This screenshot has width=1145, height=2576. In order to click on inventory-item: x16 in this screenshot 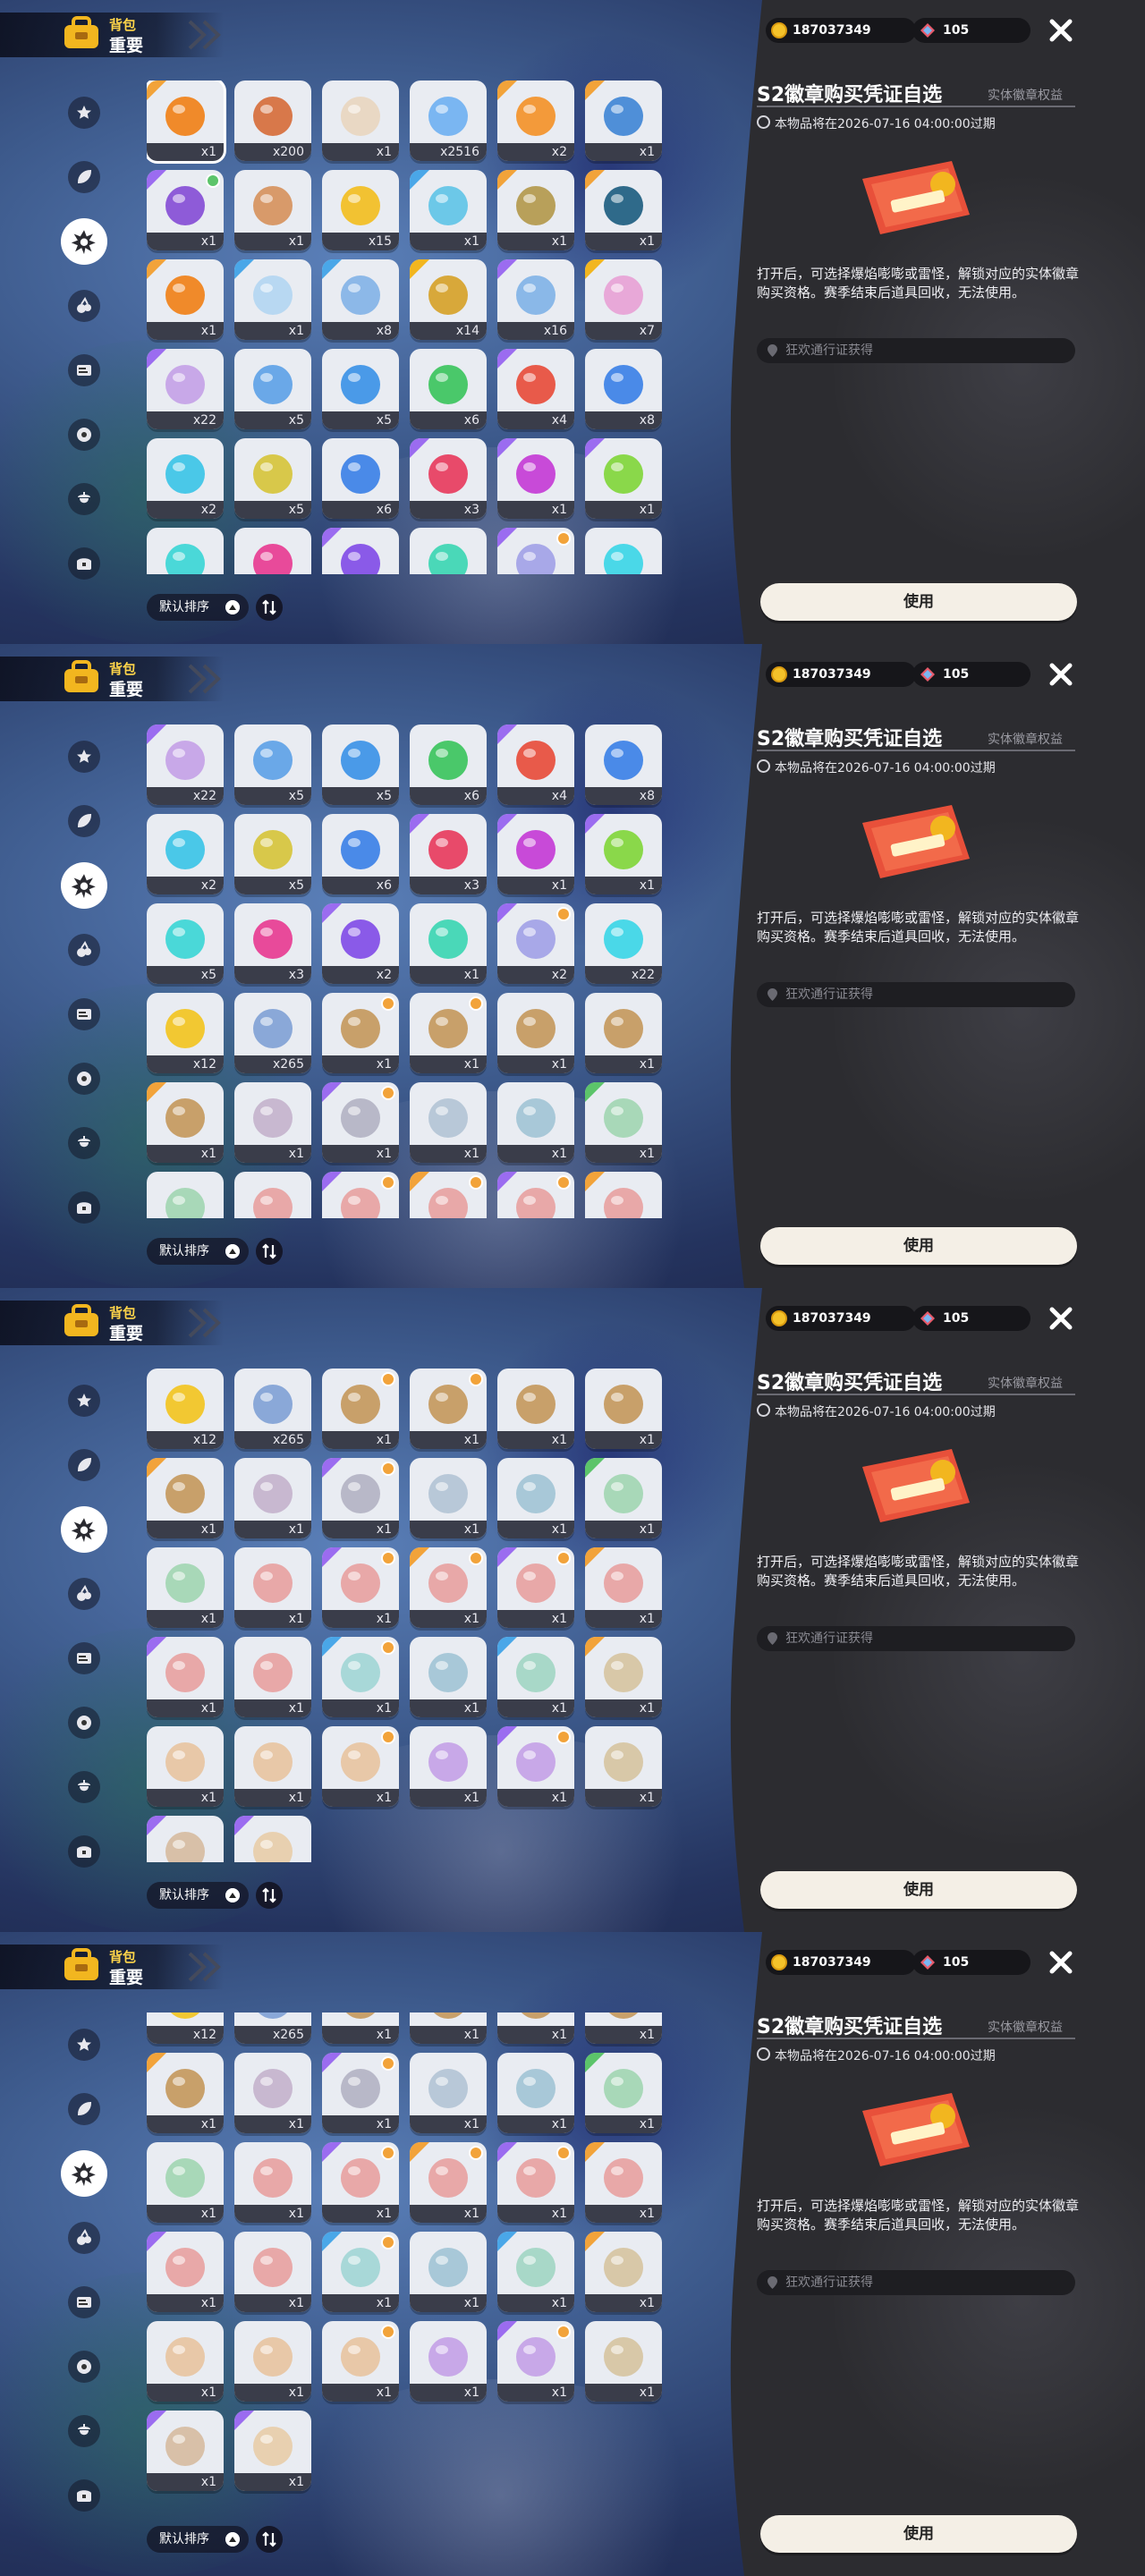, I will do `click(535, 299)`.